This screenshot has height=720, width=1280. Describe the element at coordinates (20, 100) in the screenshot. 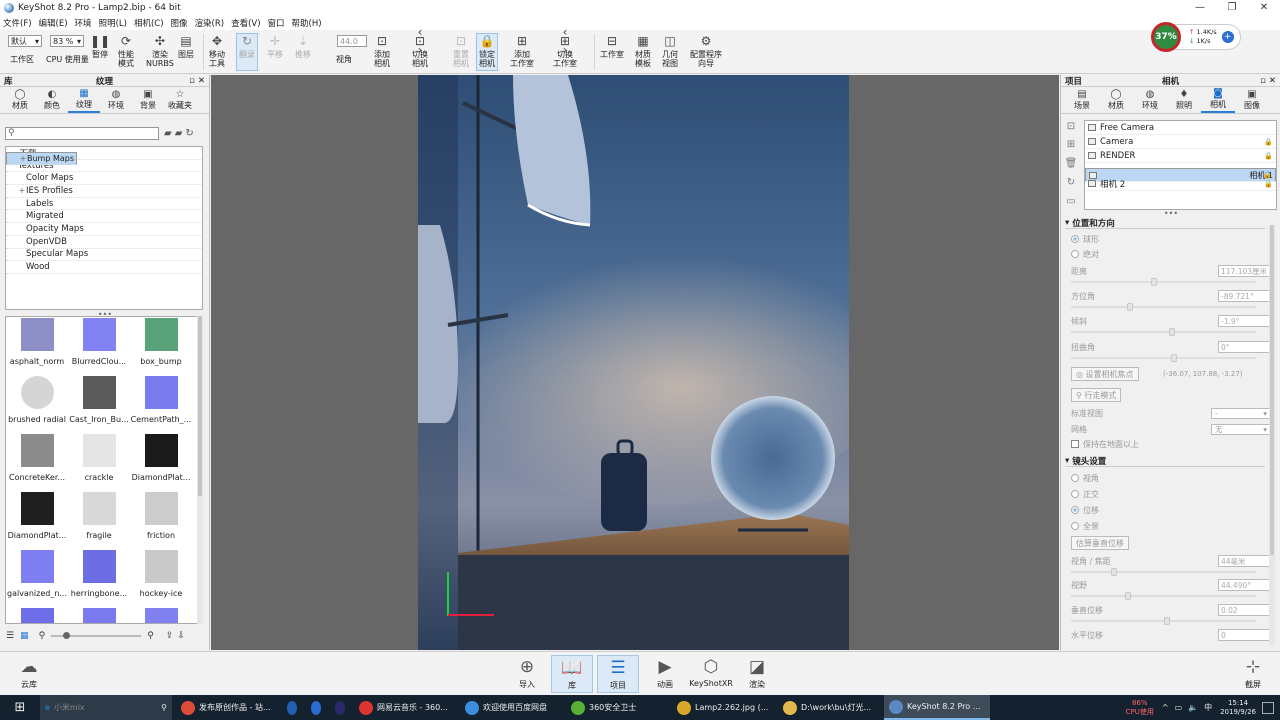

I see `library-tab-material: ◯ 材质` at that location.